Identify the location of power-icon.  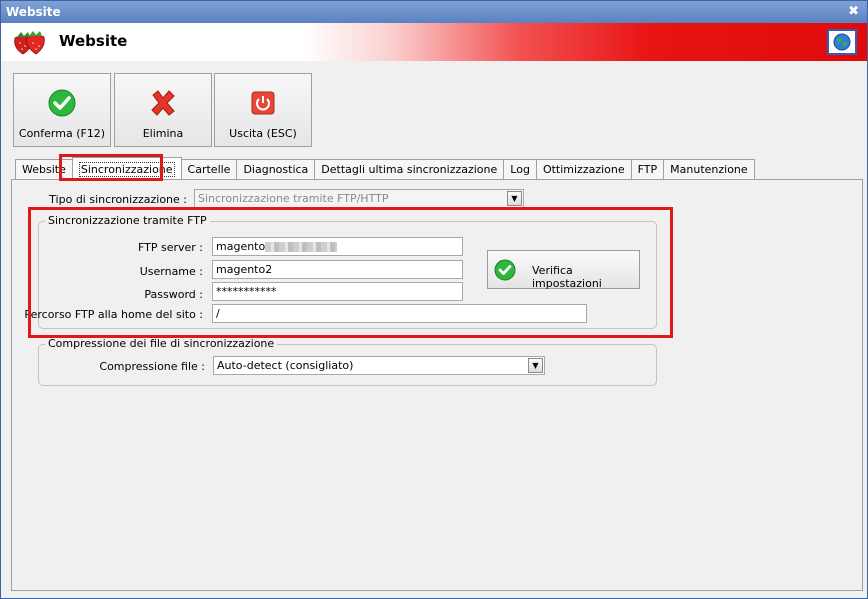
(263, 103).